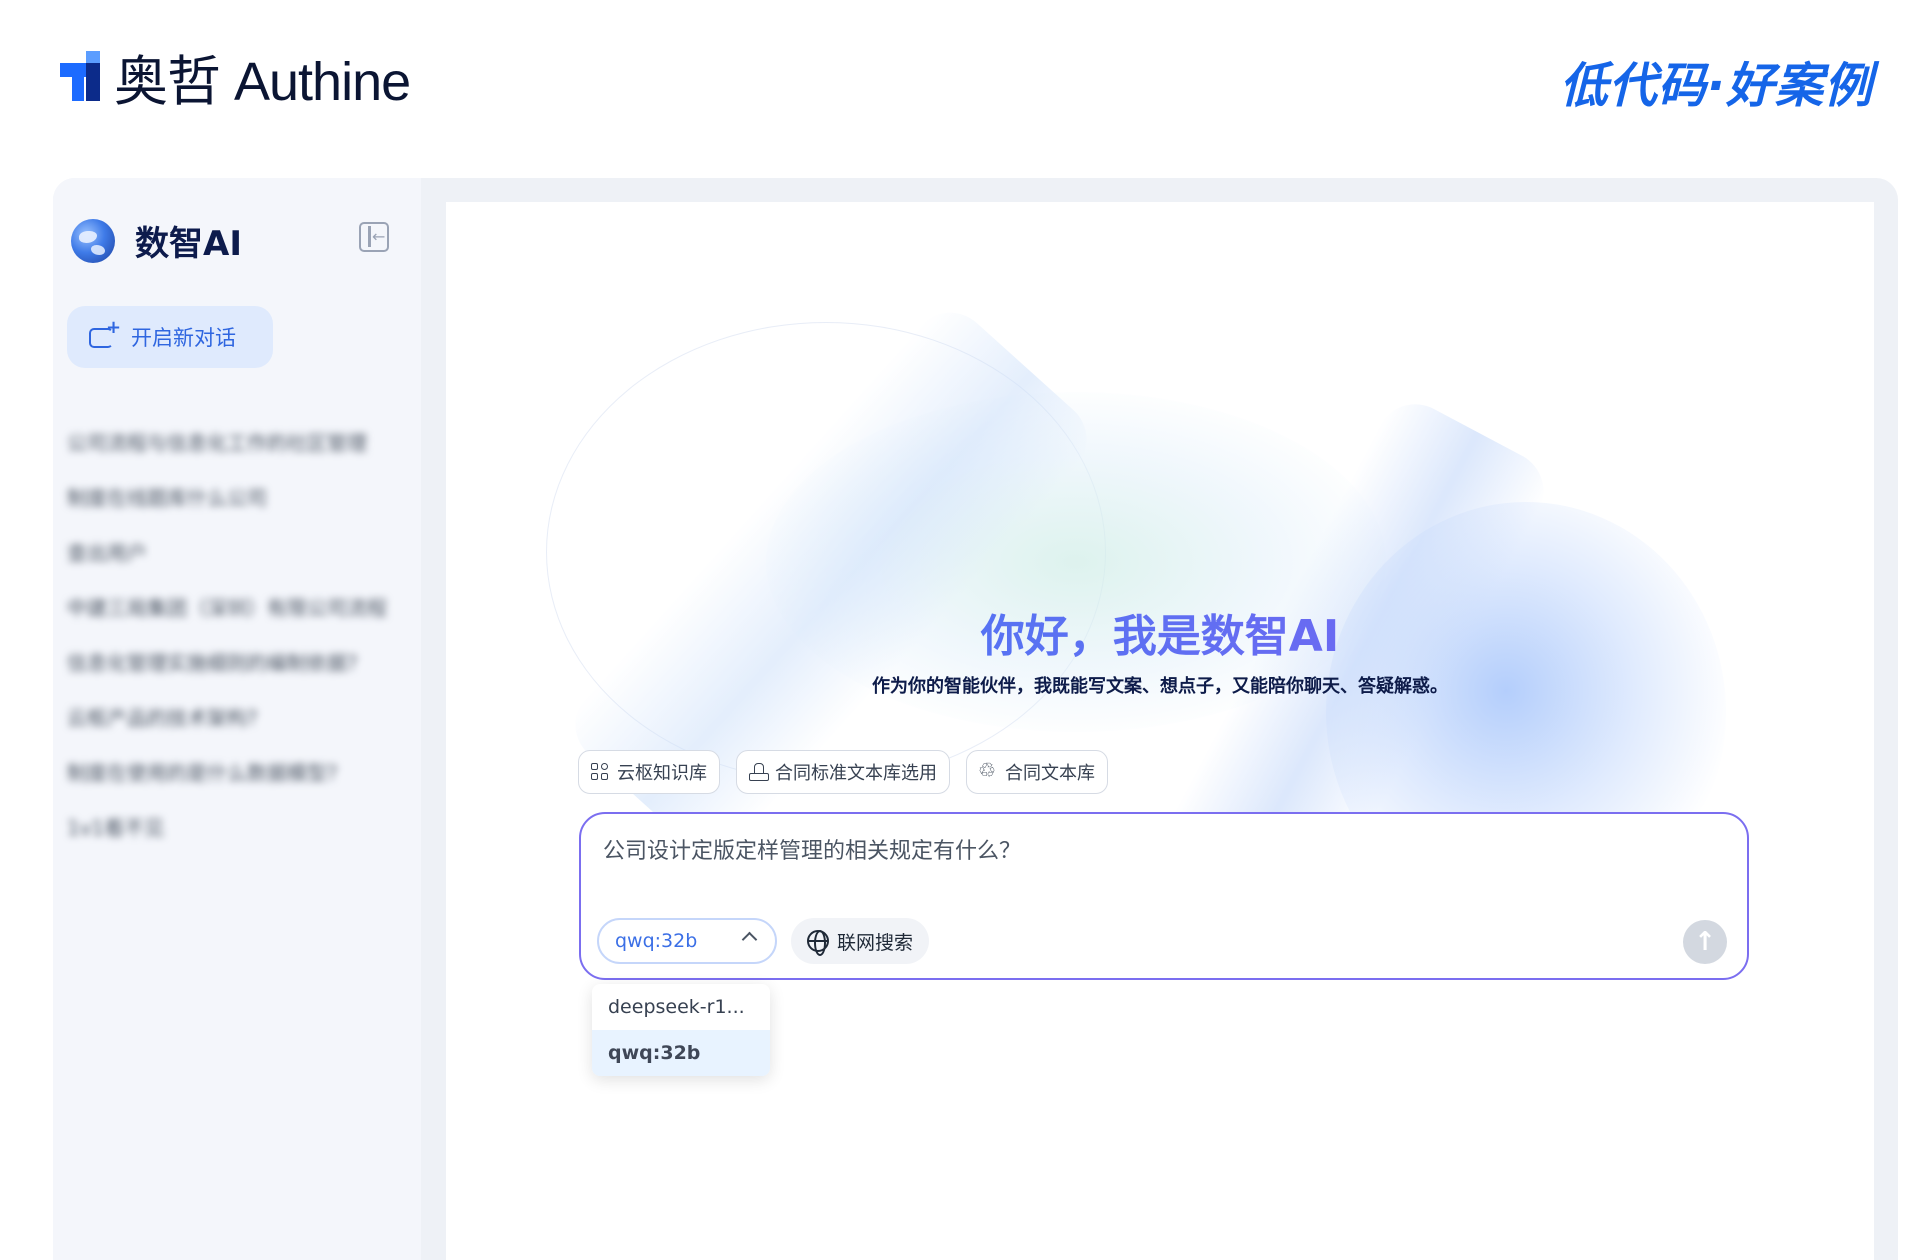 This screenshot has height=1260, width=1921. Describe the element at coordinates (1143, 848) in the screenshot. I see `chat-input` at that location.